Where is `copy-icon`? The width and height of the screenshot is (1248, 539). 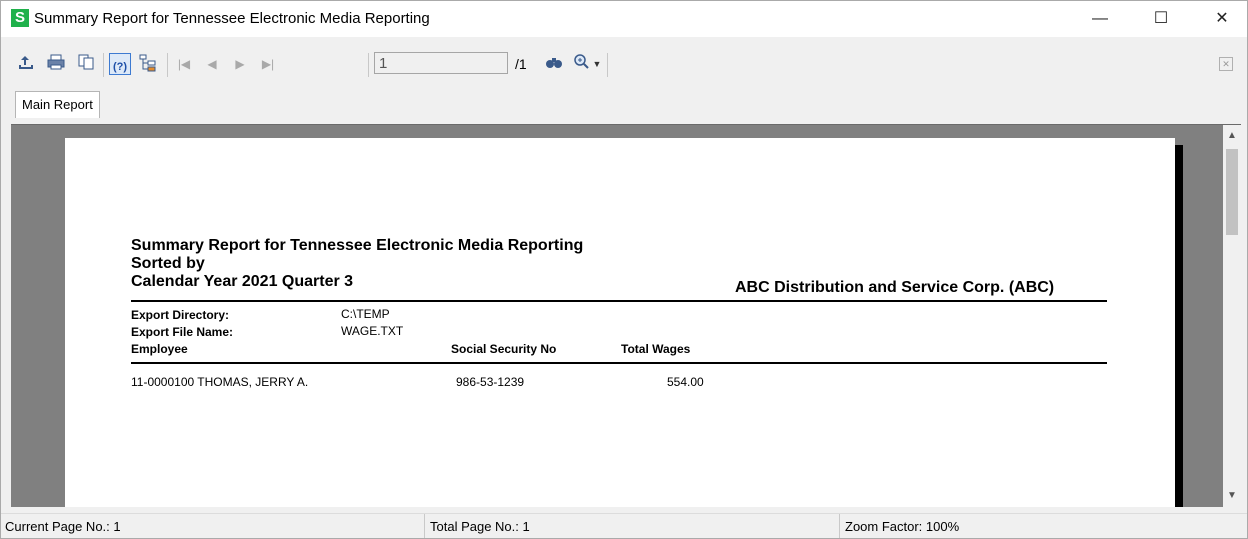 copy-icon is located at coordinates (86, 64).